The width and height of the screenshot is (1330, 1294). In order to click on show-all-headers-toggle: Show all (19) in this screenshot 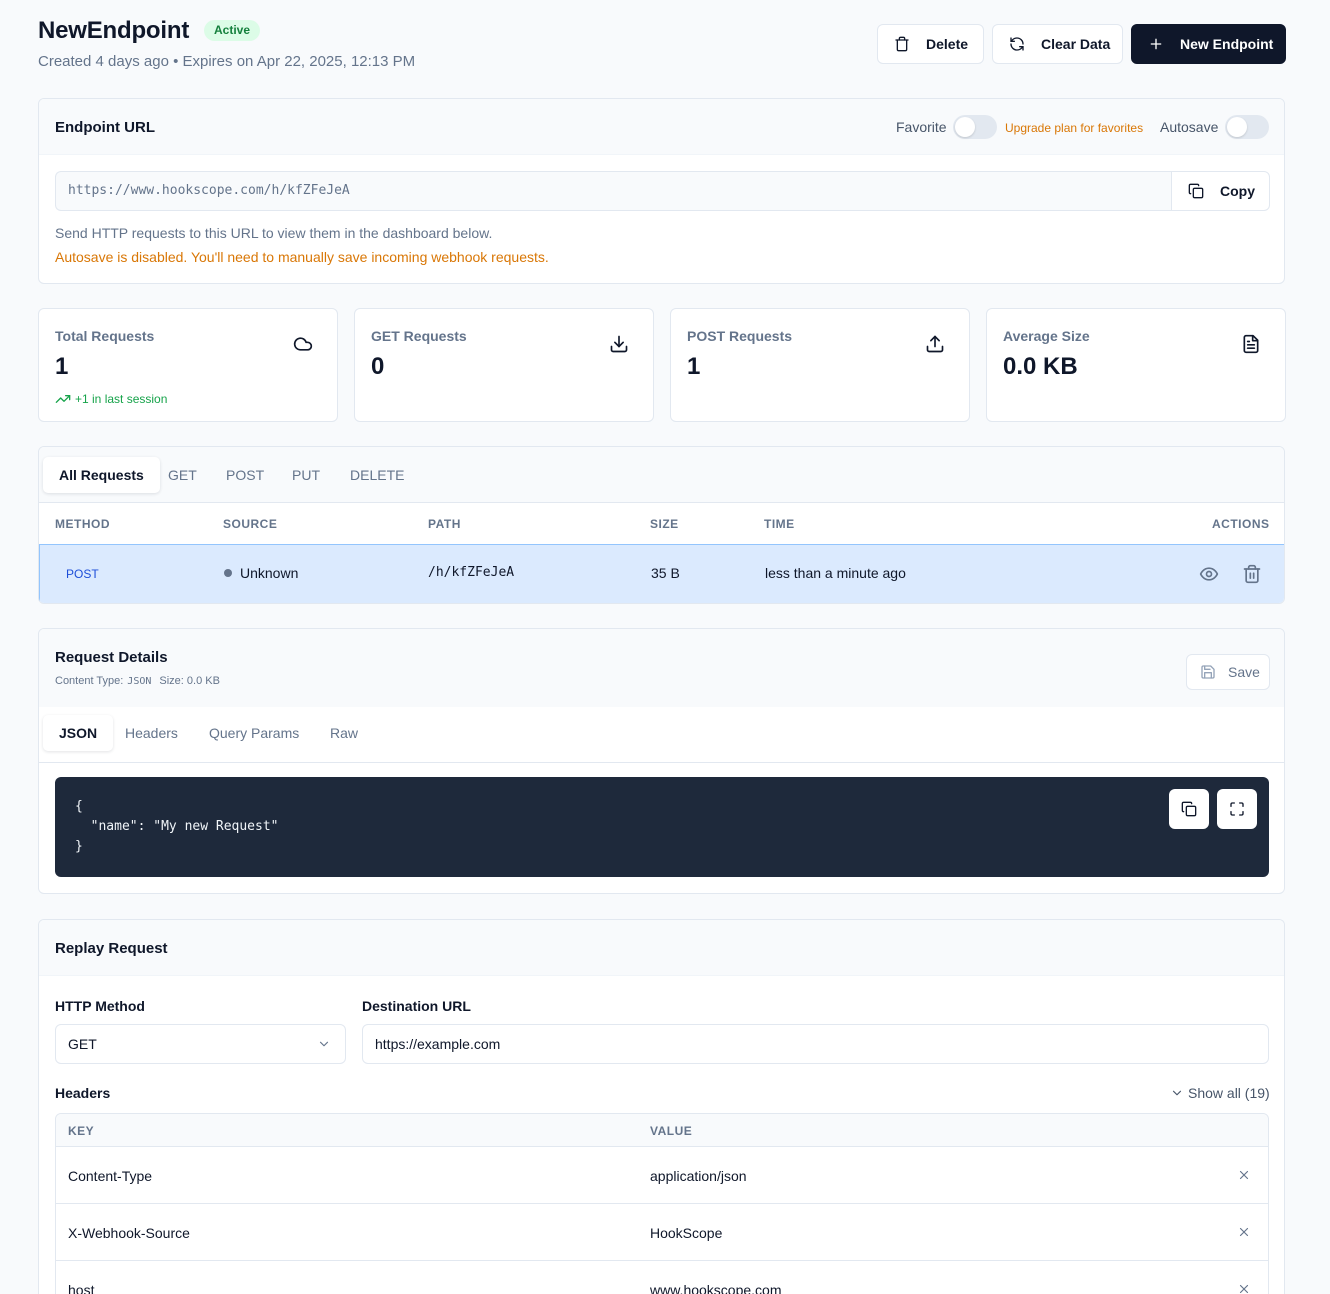, I will do `click(1220, 1093)`.